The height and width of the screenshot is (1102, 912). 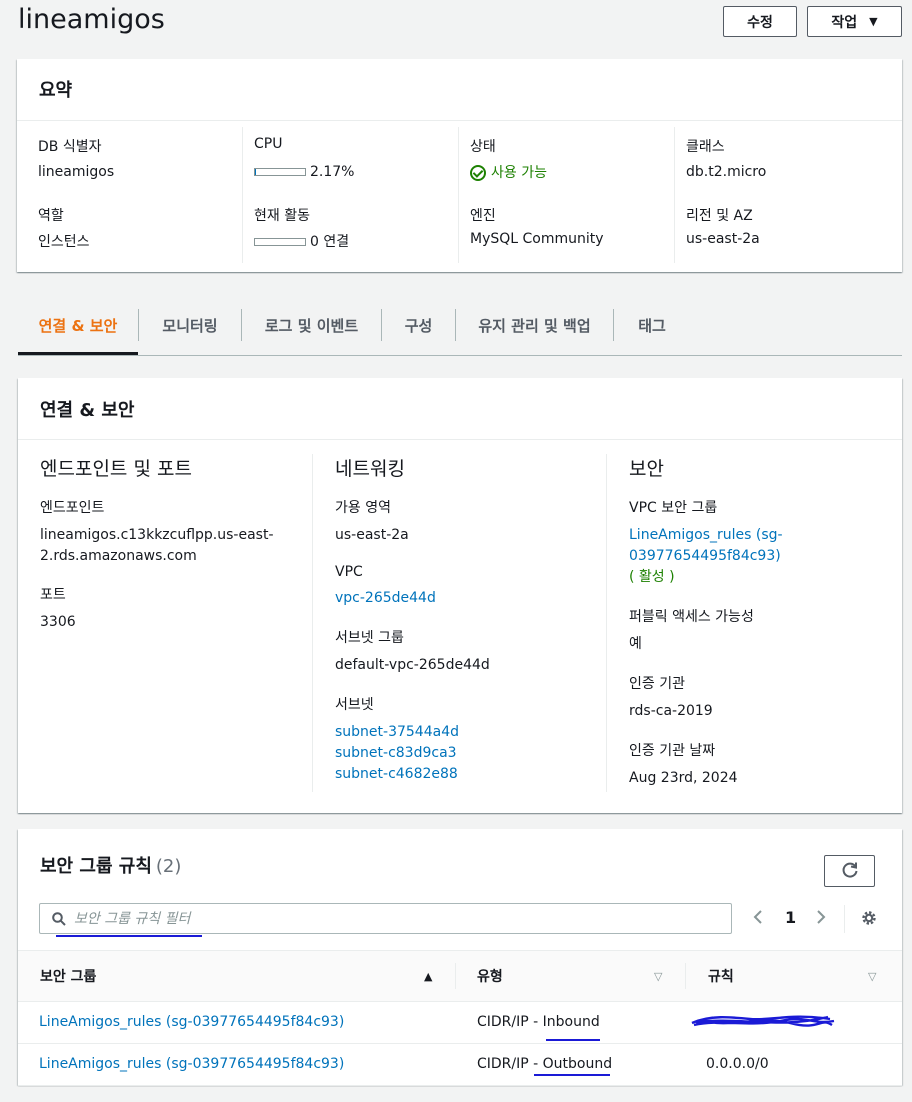 What do you see at coordinates (478, 173) in the screenshot?
I see `check-circle-icon` at bounding box center [478, 173].